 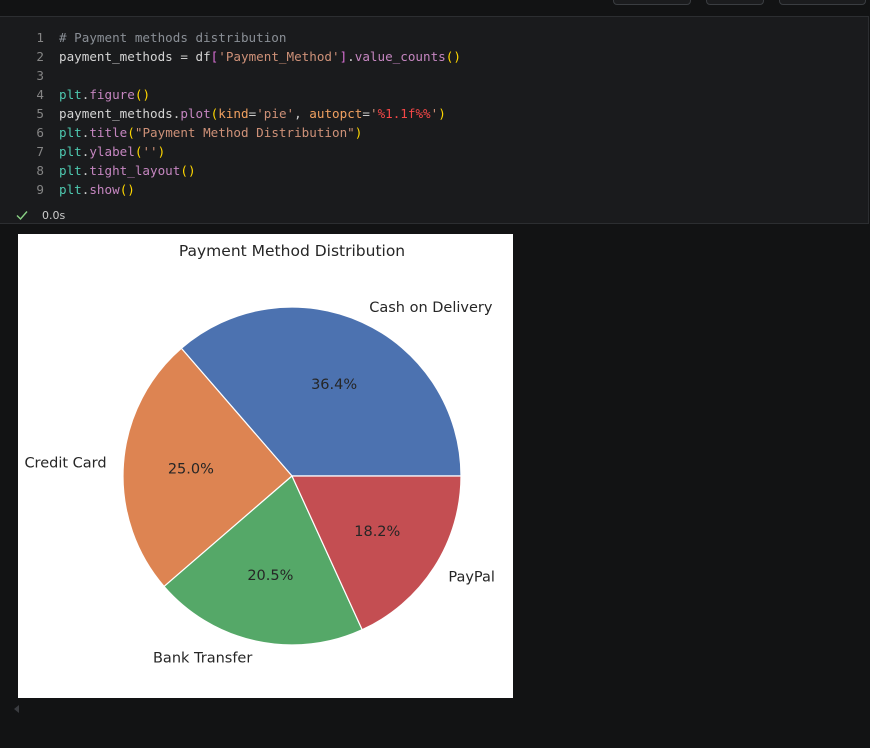 I want to click on line-number: 8, so click(x=40, y=170).